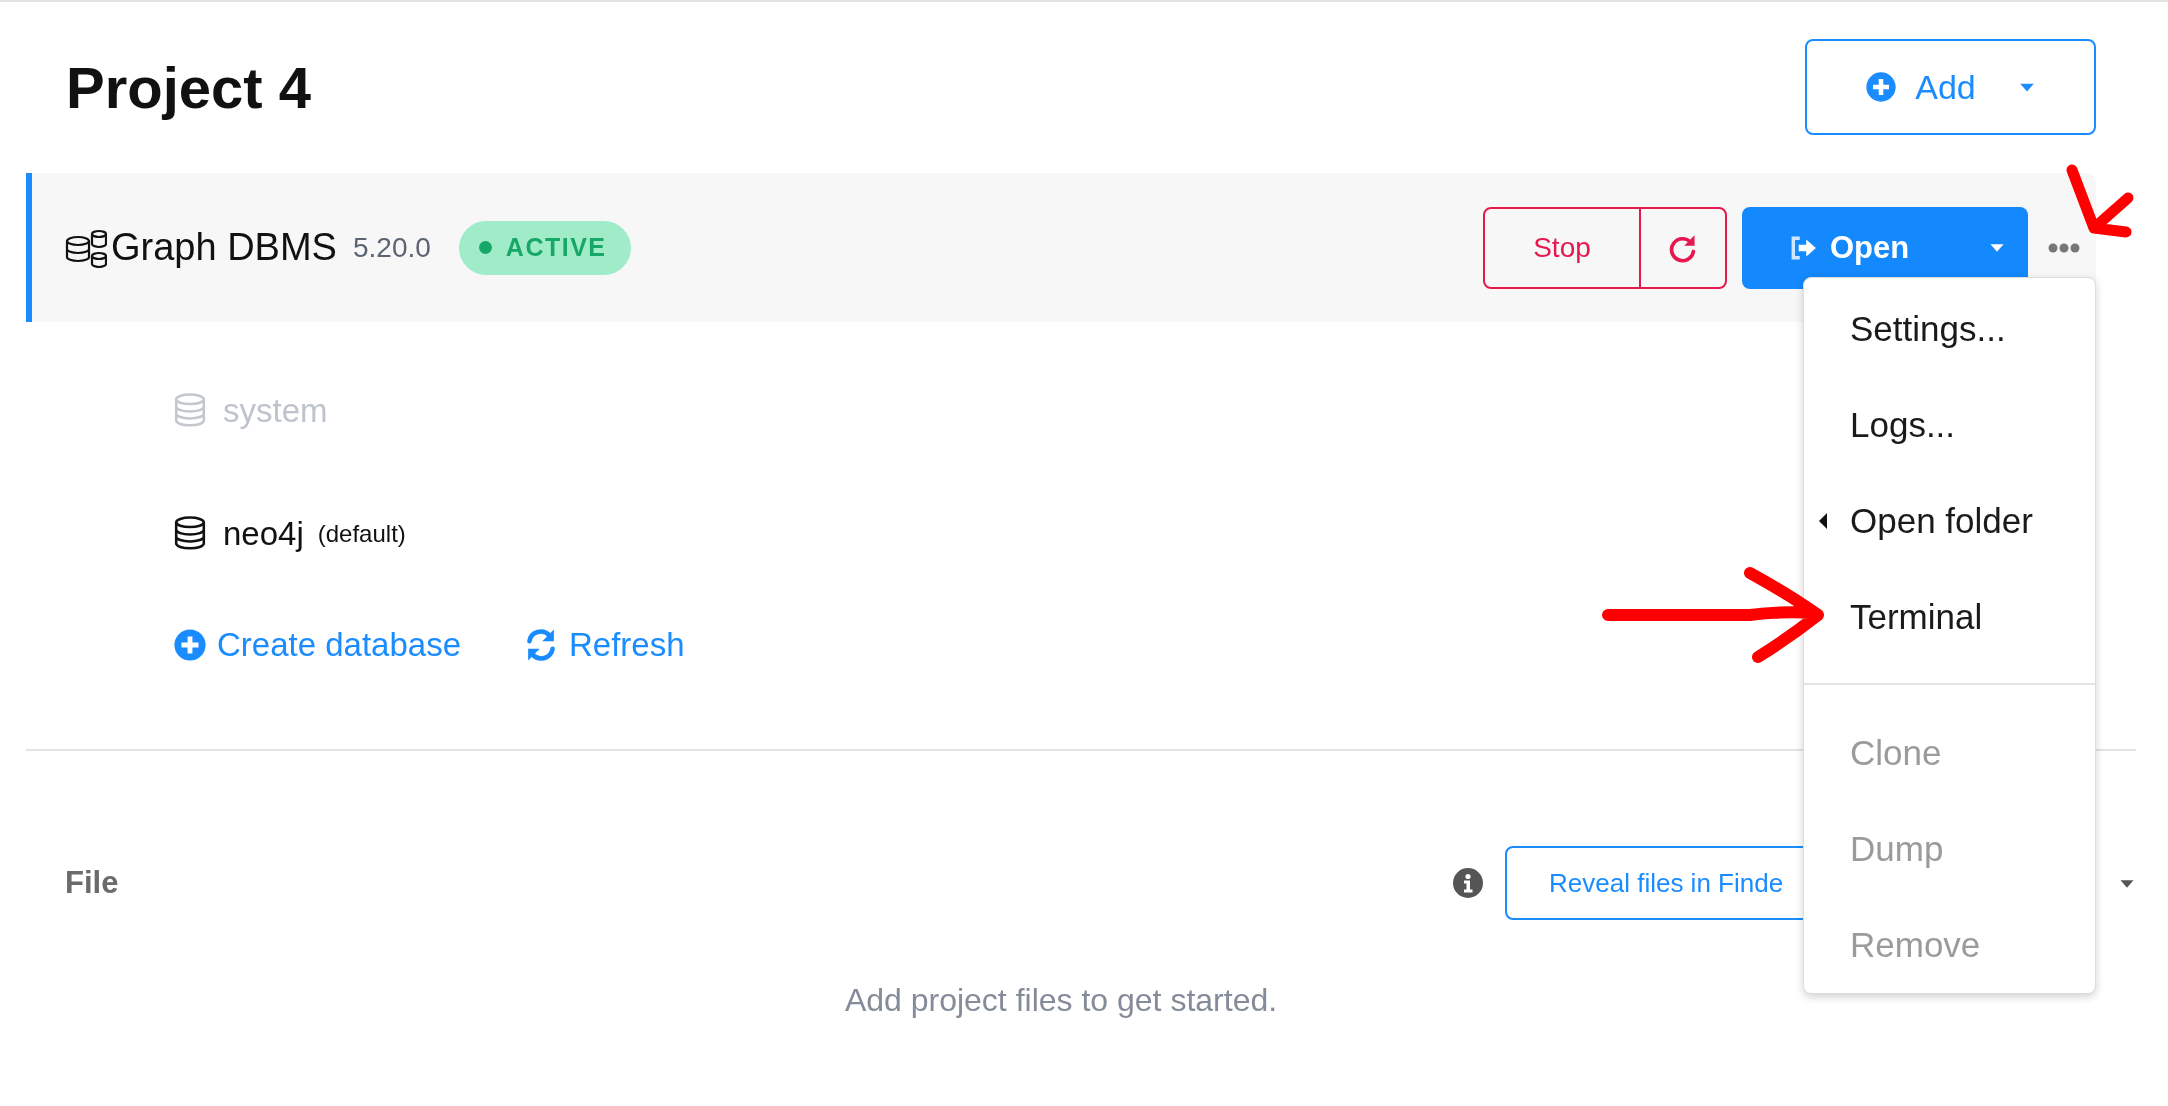 The image size is (2168, 1106). I want to click on info-icon, so click(1468, 883).